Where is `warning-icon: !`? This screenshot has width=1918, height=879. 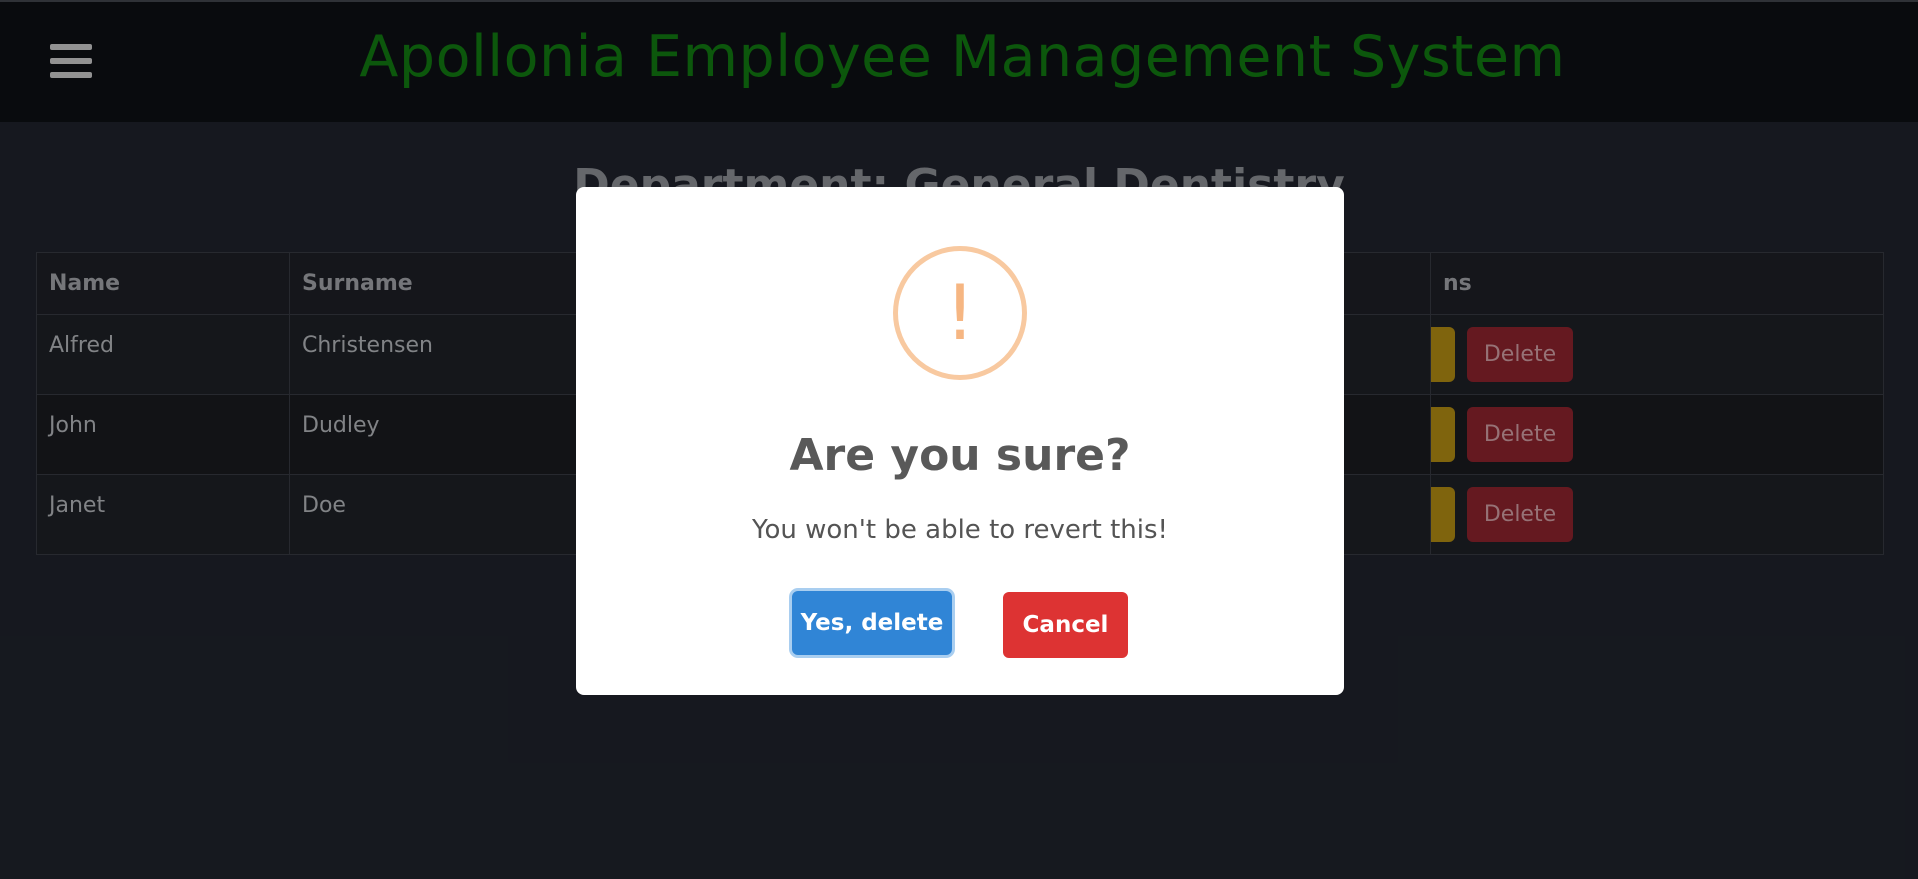
warning-icon: ! is located at coordinates (960, 313).